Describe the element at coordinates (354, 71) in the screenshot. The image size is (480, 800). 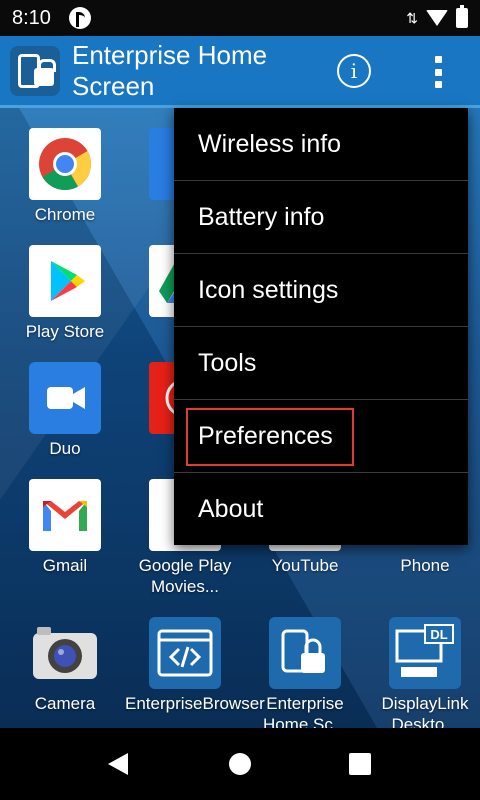
I see `info-button: i` at that location.